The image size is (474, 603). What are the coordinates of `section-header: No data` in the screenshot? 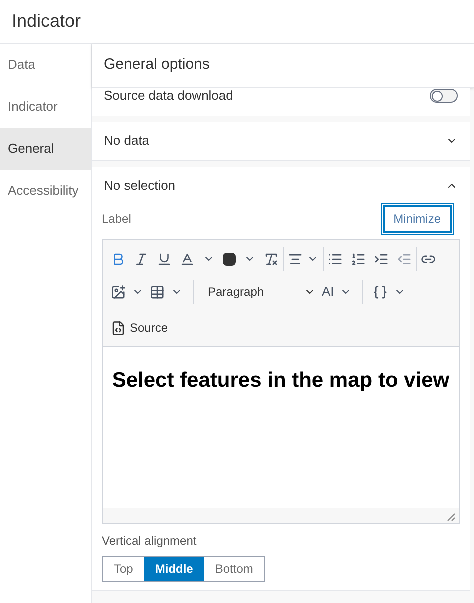 It's located at (281, 141).